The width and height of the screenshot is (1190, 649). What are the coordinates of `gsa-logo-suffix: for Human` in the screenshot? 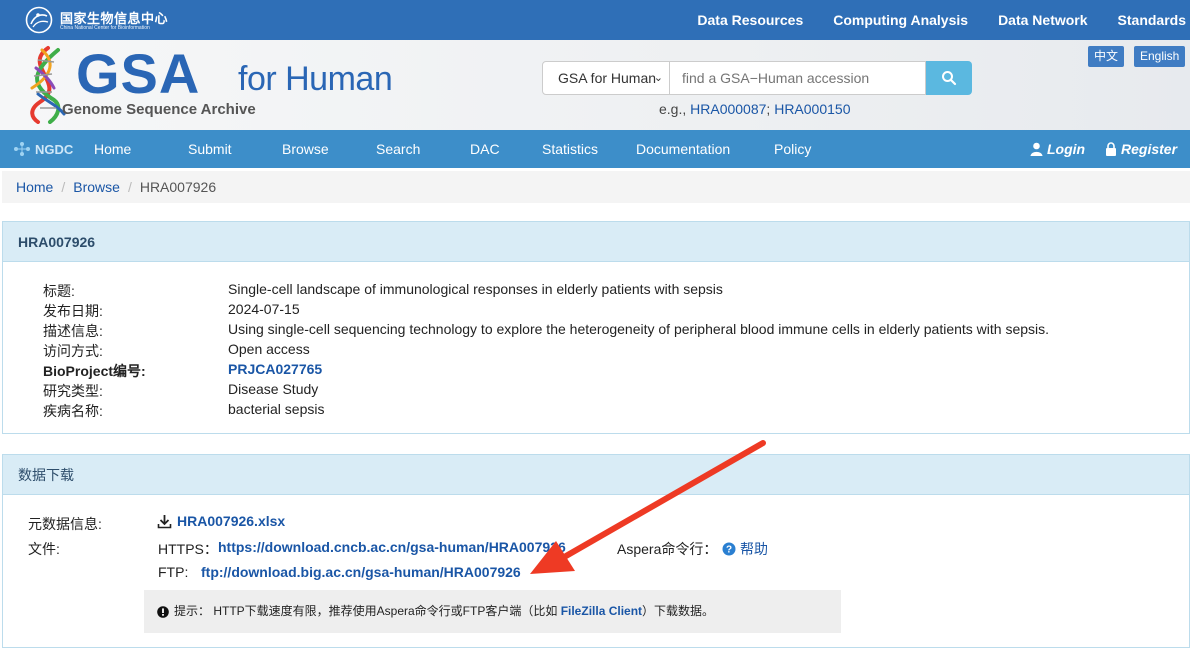 It's located at (315, 79).